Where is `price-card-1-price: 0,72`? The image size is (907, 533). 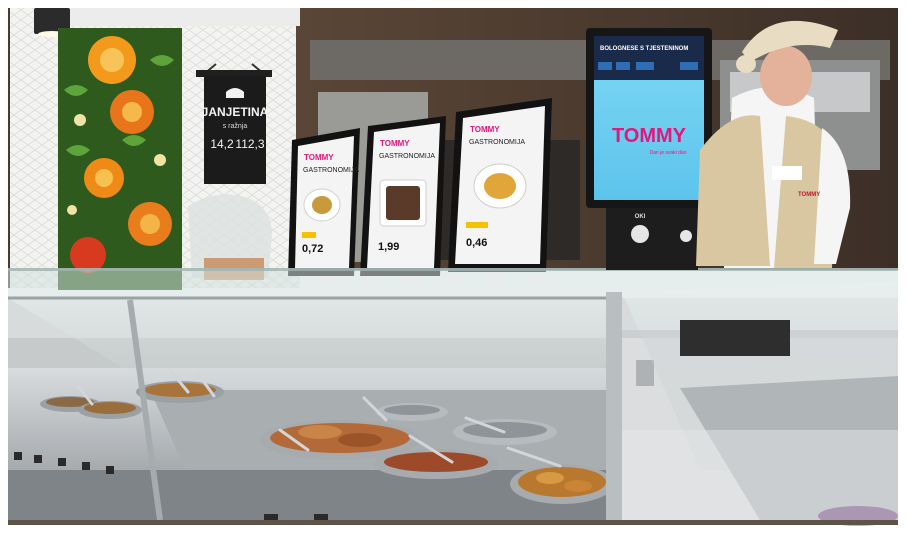 price-card-1-price: 0,72 is located at coordinates (312, 249).